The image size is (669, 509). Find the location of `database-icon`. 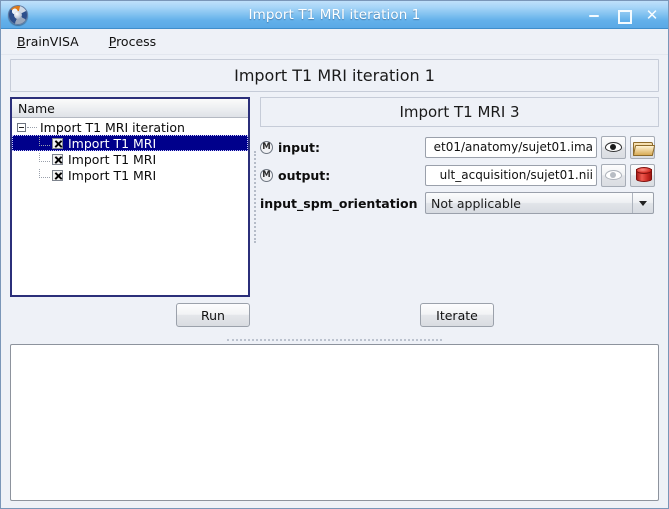

database-icon is located at coordinates (643, 175).